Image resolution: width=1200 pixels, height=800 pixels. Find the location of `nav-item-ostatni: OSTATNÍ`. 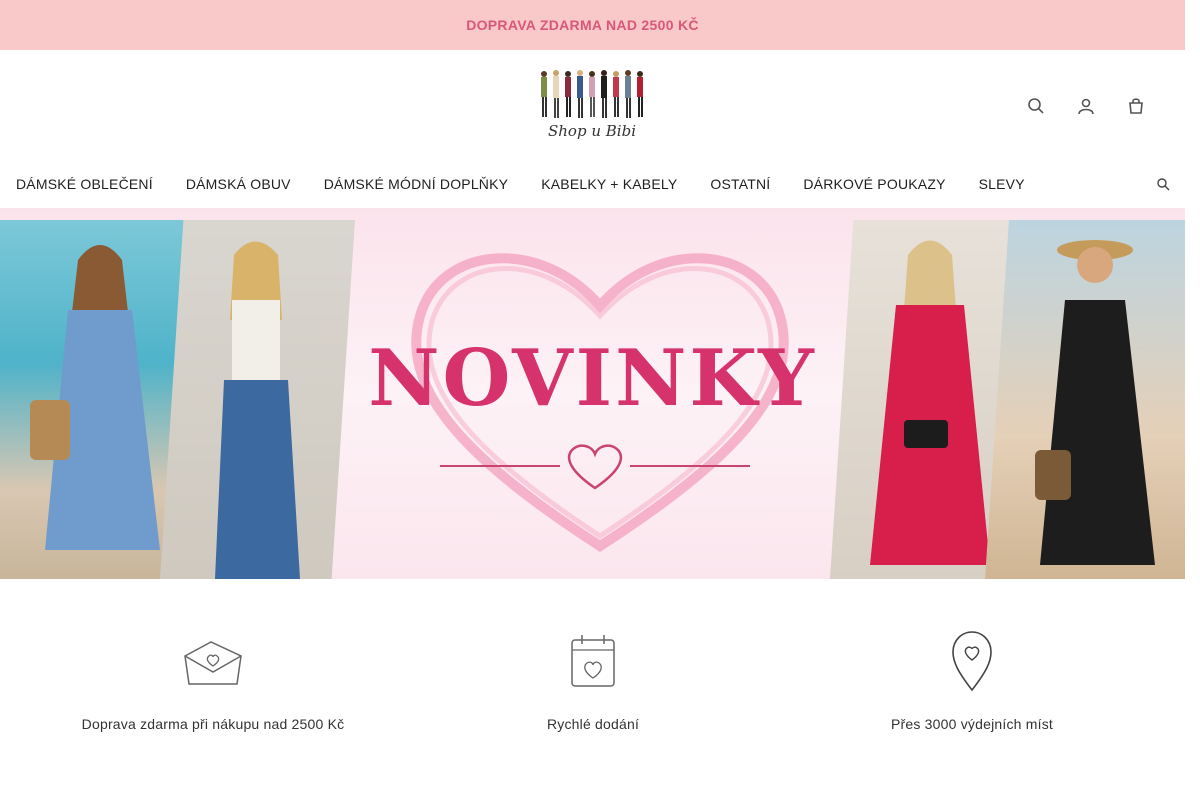

nav-item-ostatni: OSTATNÍ is located at coordinates (740, 184).